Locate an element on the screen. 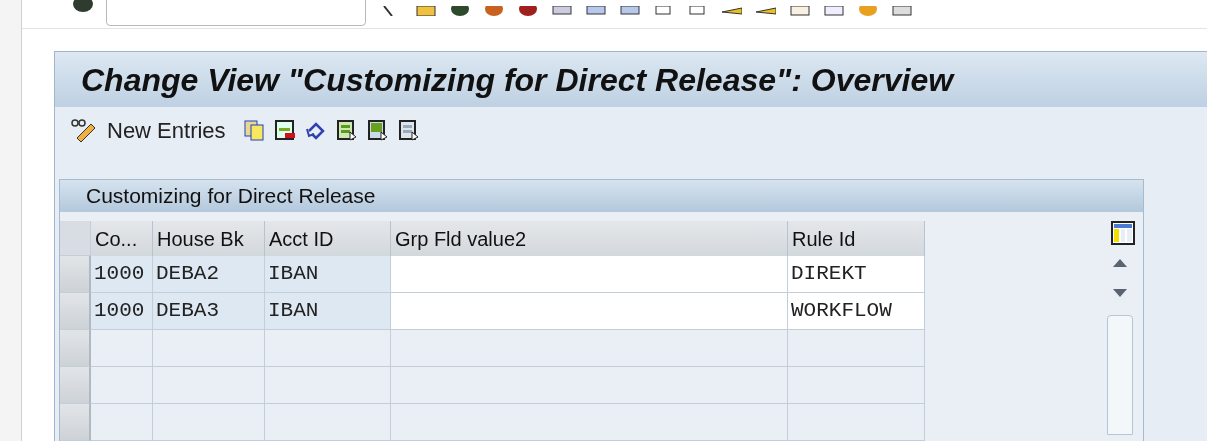 The height and width of the screenshot is (441, 1207). column-settings-icon is located at coordinates (1123, 233).